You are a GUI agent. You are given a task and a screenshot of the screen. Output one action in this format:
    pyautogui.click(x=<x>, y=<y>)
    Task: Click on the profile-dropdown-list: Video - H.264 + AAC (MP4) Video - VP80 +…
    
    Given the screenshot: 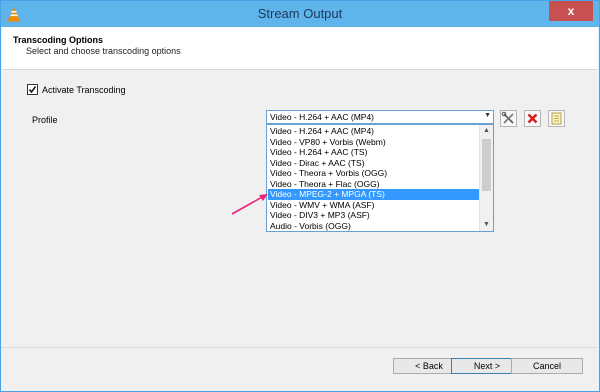 What is the action you would take?
    pyautogui.click(x=380, y=178)
    